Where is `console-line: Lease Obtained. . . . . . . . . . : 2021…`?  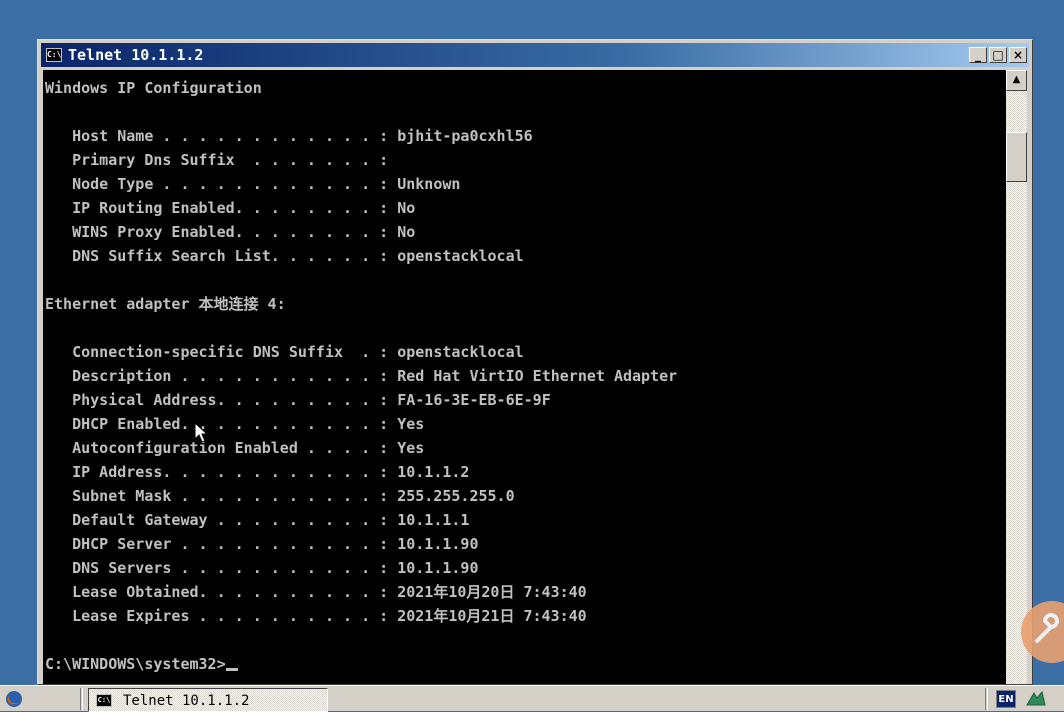 console-line: Lease Obtained. . . . . . . . . . : 2021… is located at coordinates (316, 592).